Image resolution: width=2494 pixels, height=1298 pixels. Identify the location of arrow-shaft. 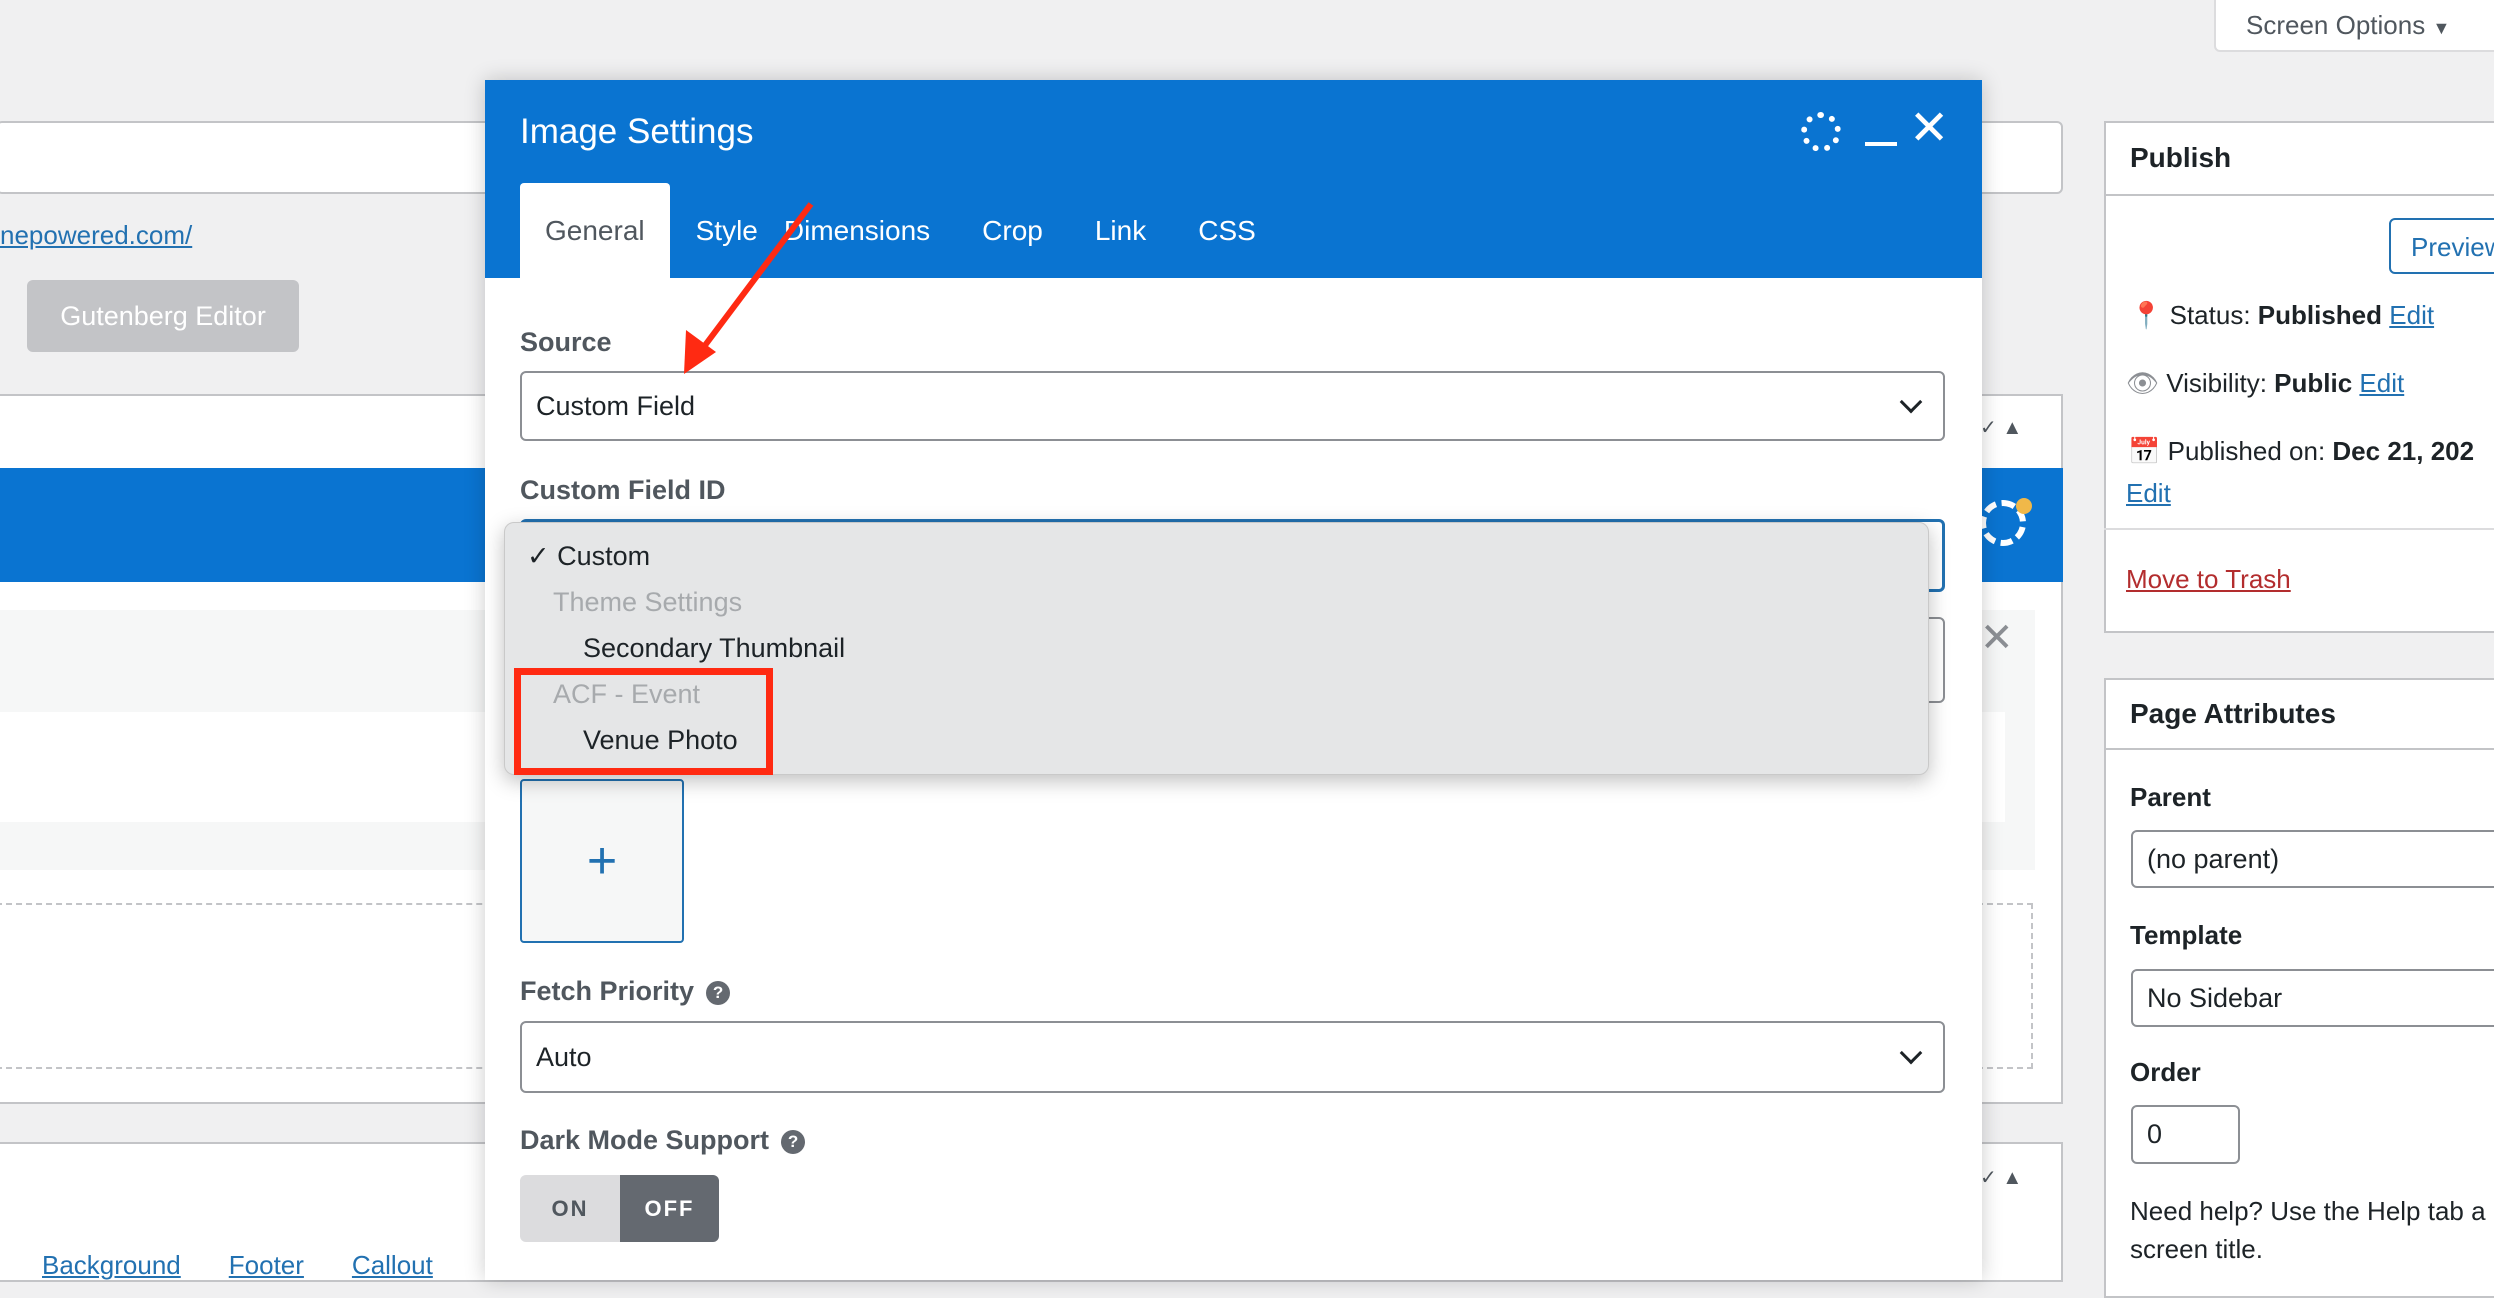
(755, 278).